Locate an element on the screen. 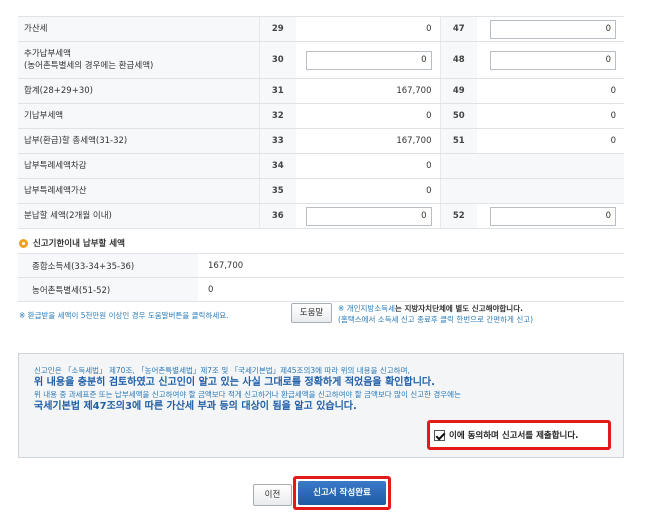 Image resolution: width=657 pixels, height=521 pixels. row-number: 51 is located at coordinates (458, 141).